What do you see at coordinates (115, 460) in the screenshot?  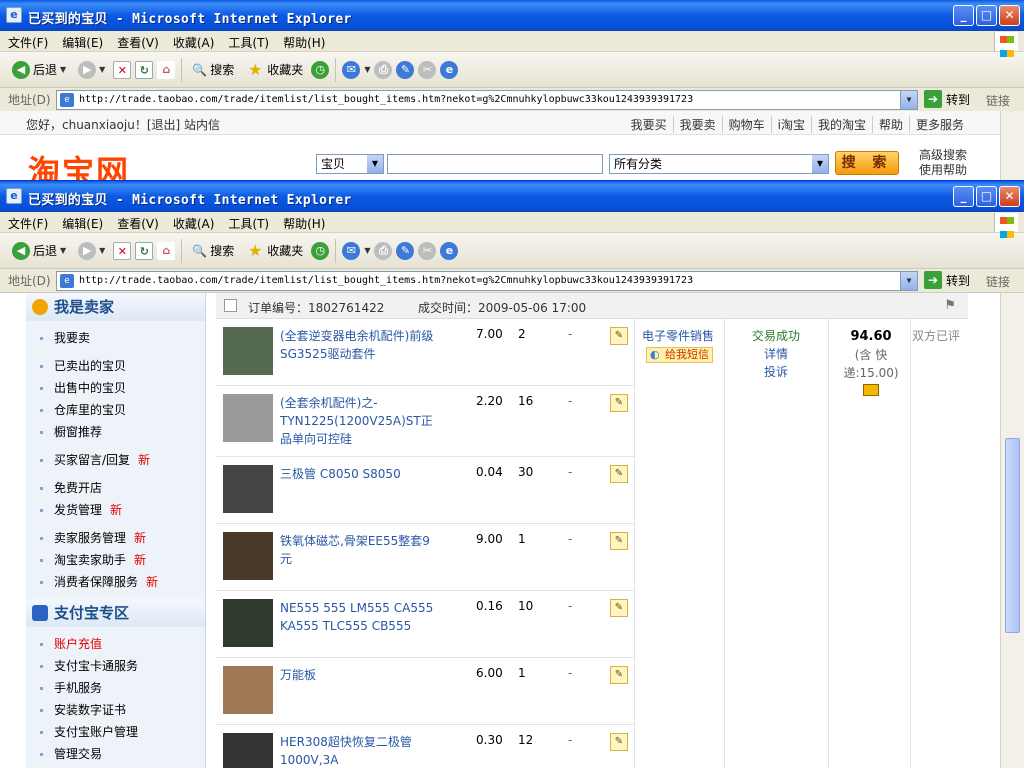 I see `sidebar-item-buyer-messages: 买家留言/回复新` at bounding box center [115, 460].